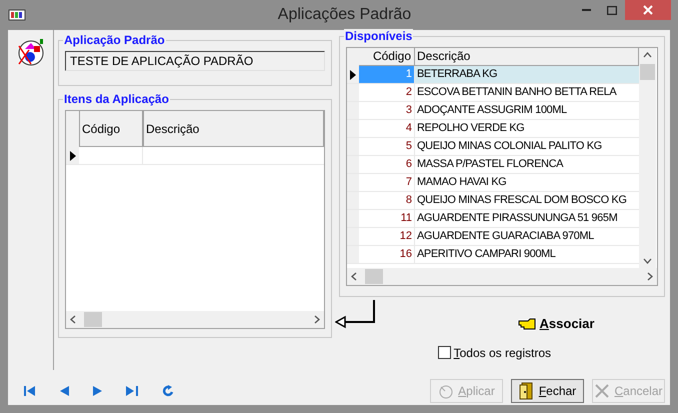 Image resolution: width=678 pixels, height=413 pixels. I want to click on close-icon, so click(648, 10).